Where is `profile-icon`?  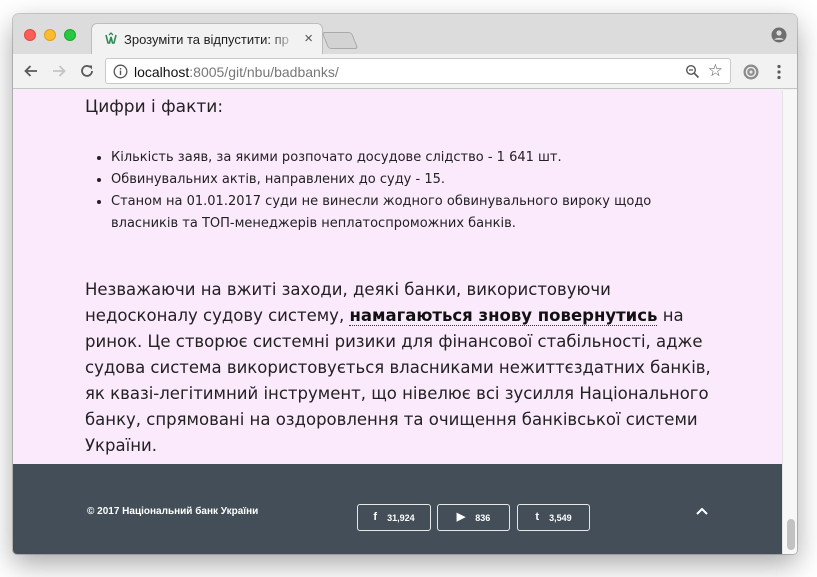 profile-icon is located at coordinates (779, 35).